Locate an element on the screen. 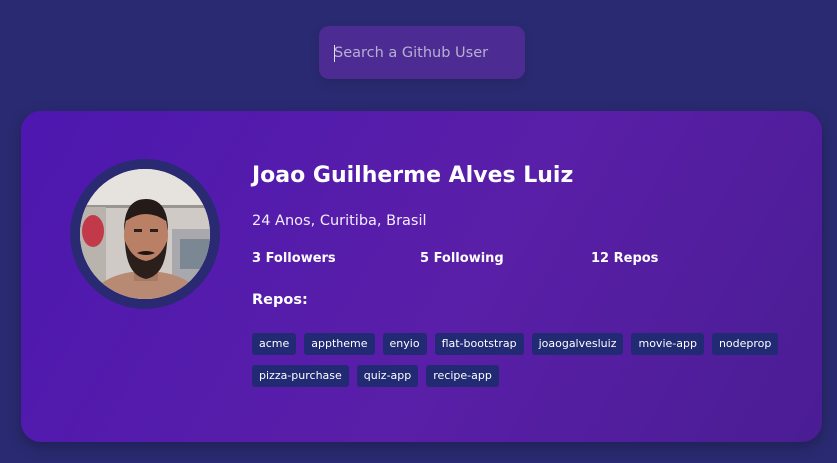  user-name: Joao Guilherme Alves Luiz is located at coordinates (413, 175).